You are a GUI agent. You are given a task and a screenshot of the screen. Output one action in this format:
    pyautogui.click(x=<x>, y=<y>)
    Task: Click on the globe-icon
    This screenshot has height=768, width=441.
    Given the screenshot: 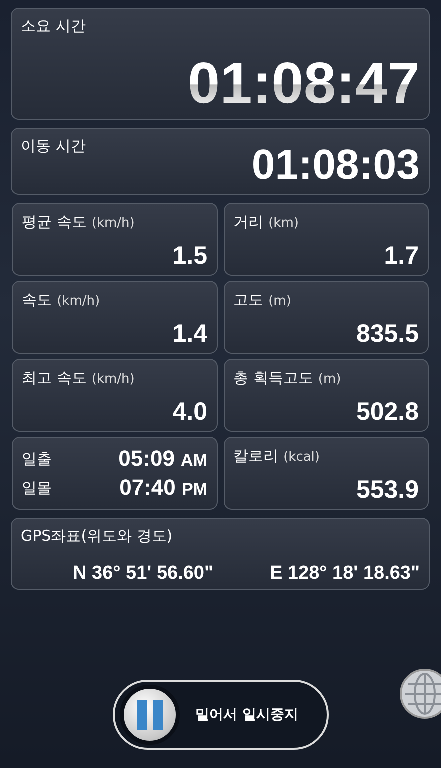 What is the action you would take?
    pyautogui.click(x=420, y=694)
    